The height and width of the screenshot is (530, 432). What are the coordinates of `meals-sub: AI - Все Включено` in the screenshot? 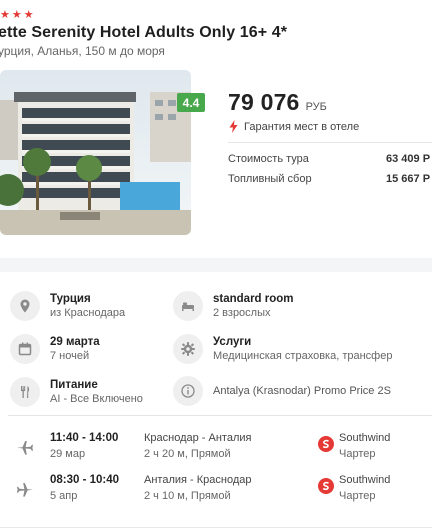 It's located at (96, 399).